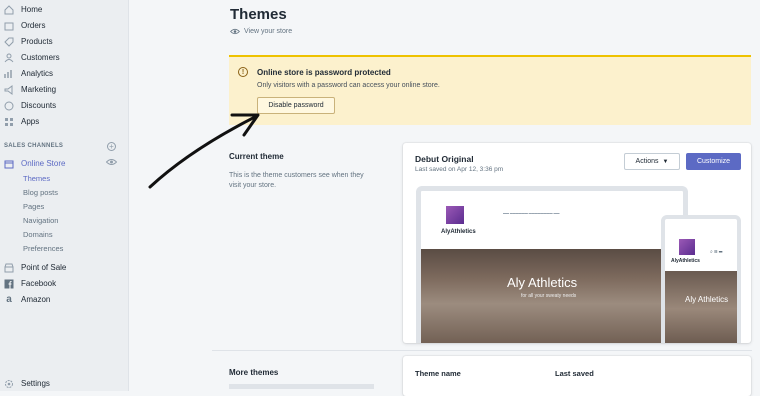  I want to click on more-themes-description, so click(301, 386).